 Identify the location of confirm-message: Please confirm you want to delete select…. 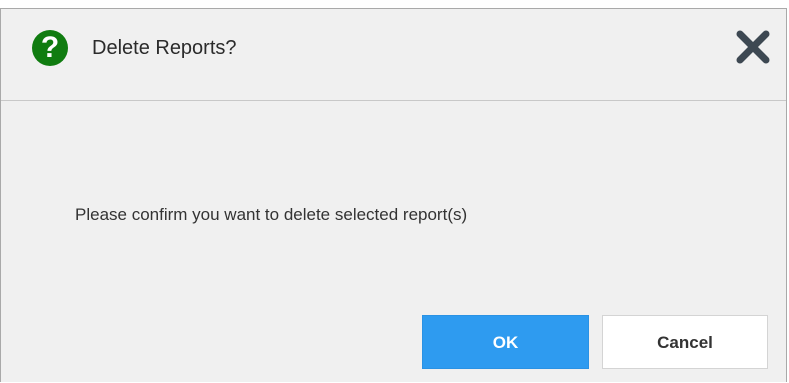
(271, 214).